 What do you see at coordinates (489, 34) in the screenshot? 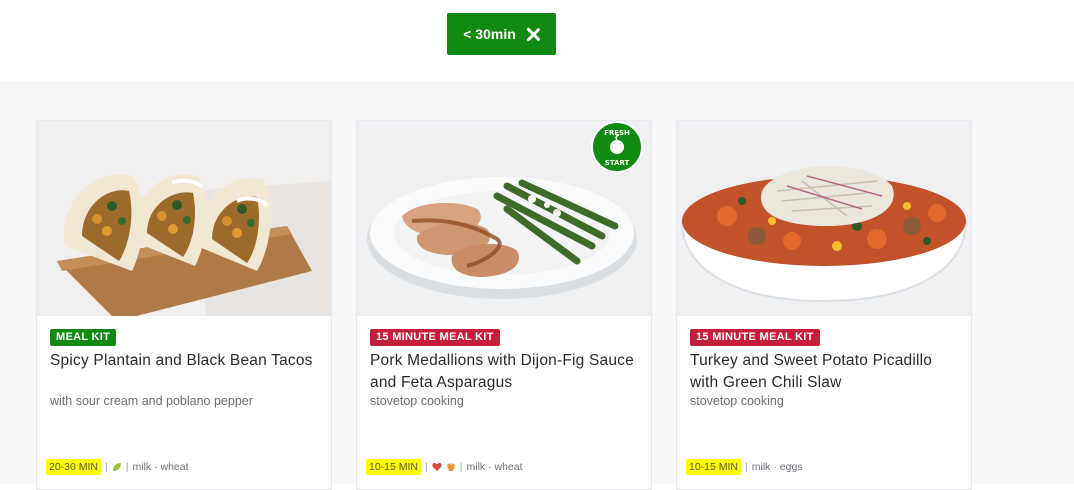
I see `filter-chip-label: < 30min` at bounding box center [489, 34].